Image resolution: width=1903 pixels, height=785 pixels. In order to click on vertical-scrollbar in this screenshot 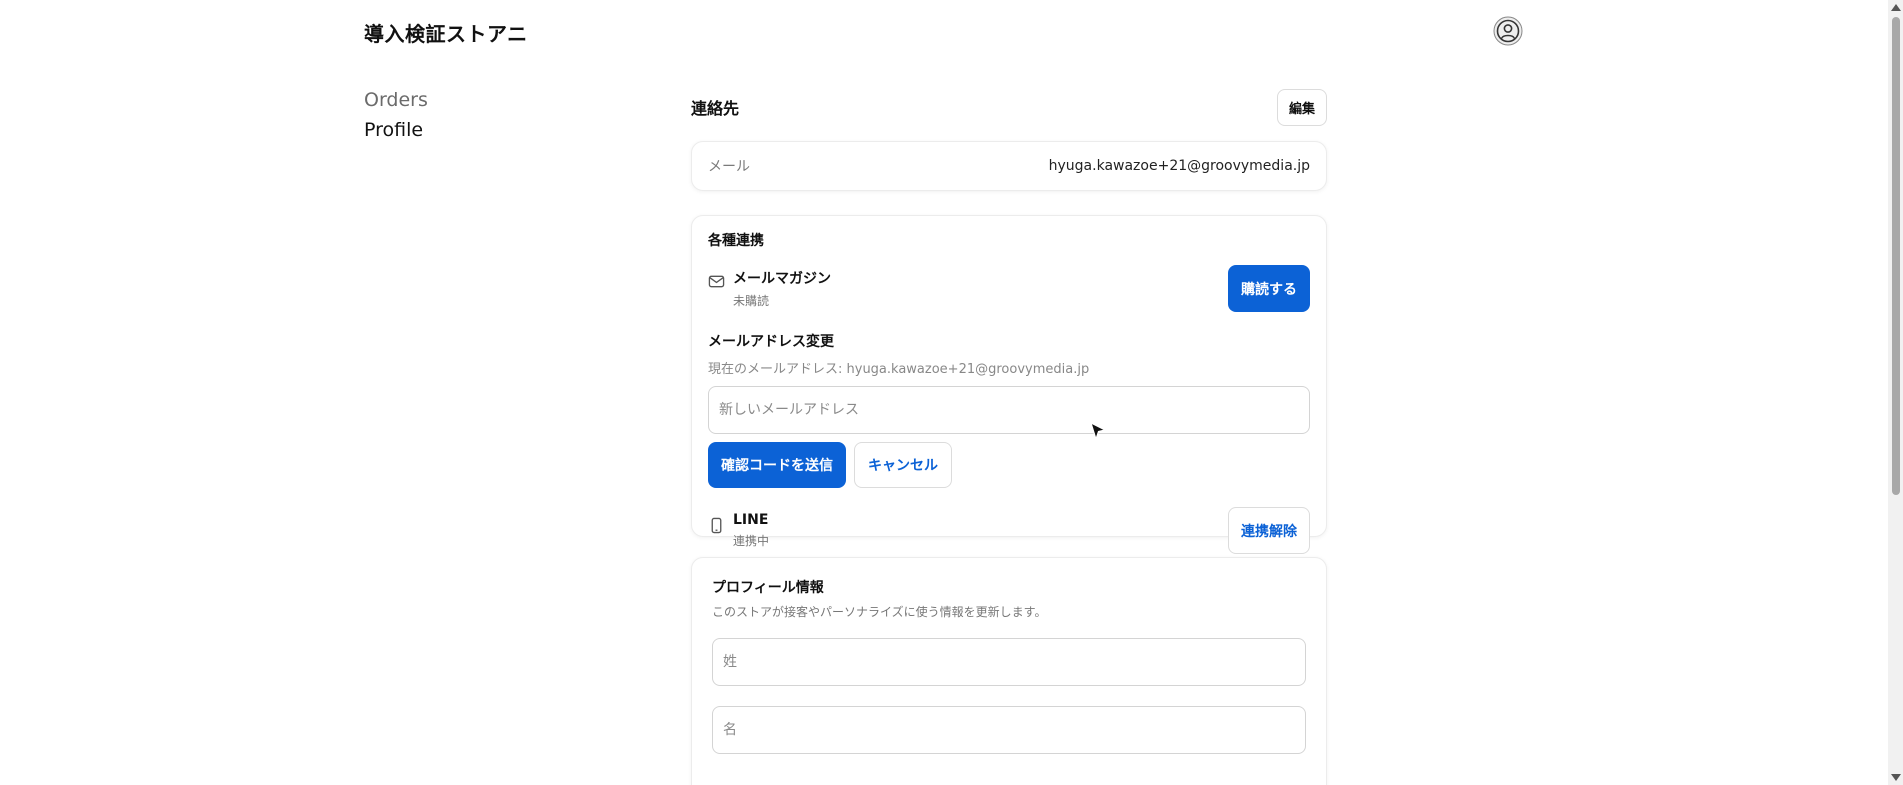, I will do `click(1895, 392)`.